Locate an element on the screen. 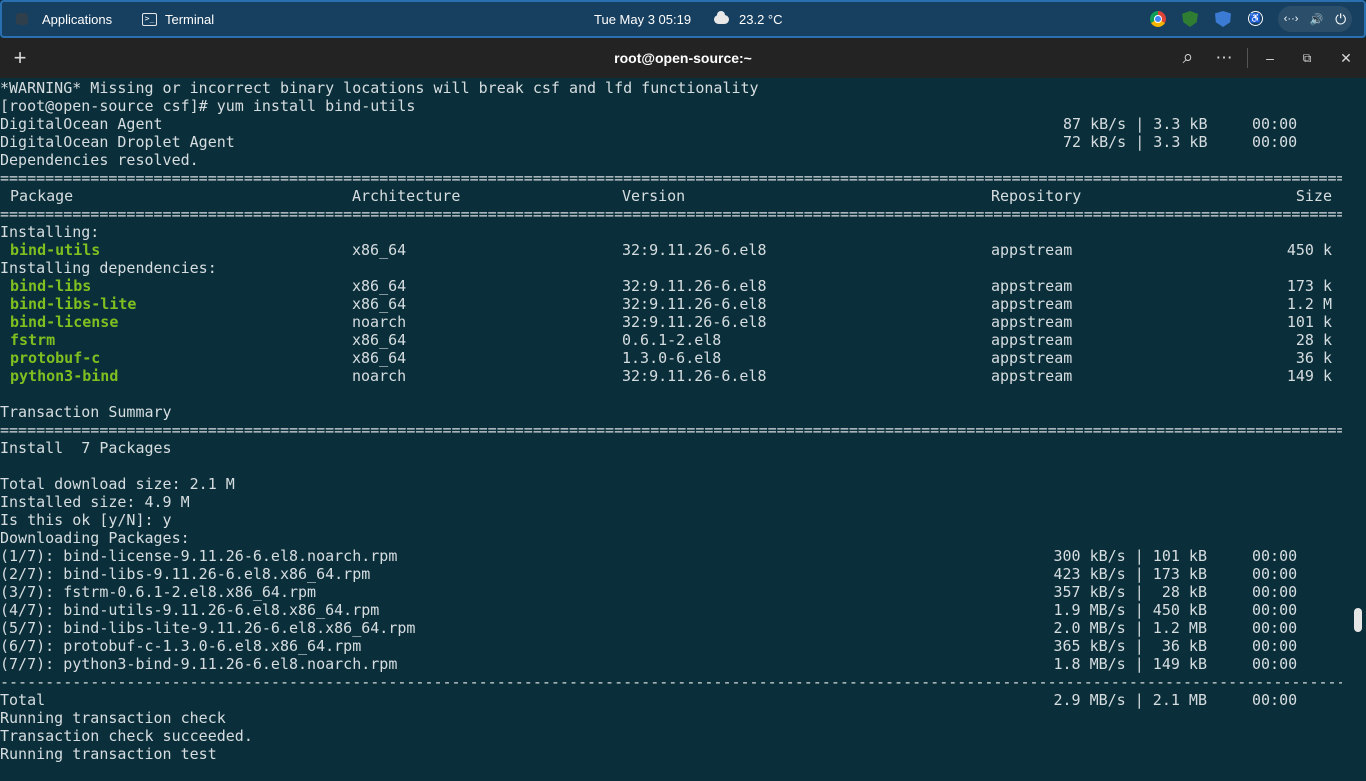  cloud-icon is located at coordinates (721, 17).